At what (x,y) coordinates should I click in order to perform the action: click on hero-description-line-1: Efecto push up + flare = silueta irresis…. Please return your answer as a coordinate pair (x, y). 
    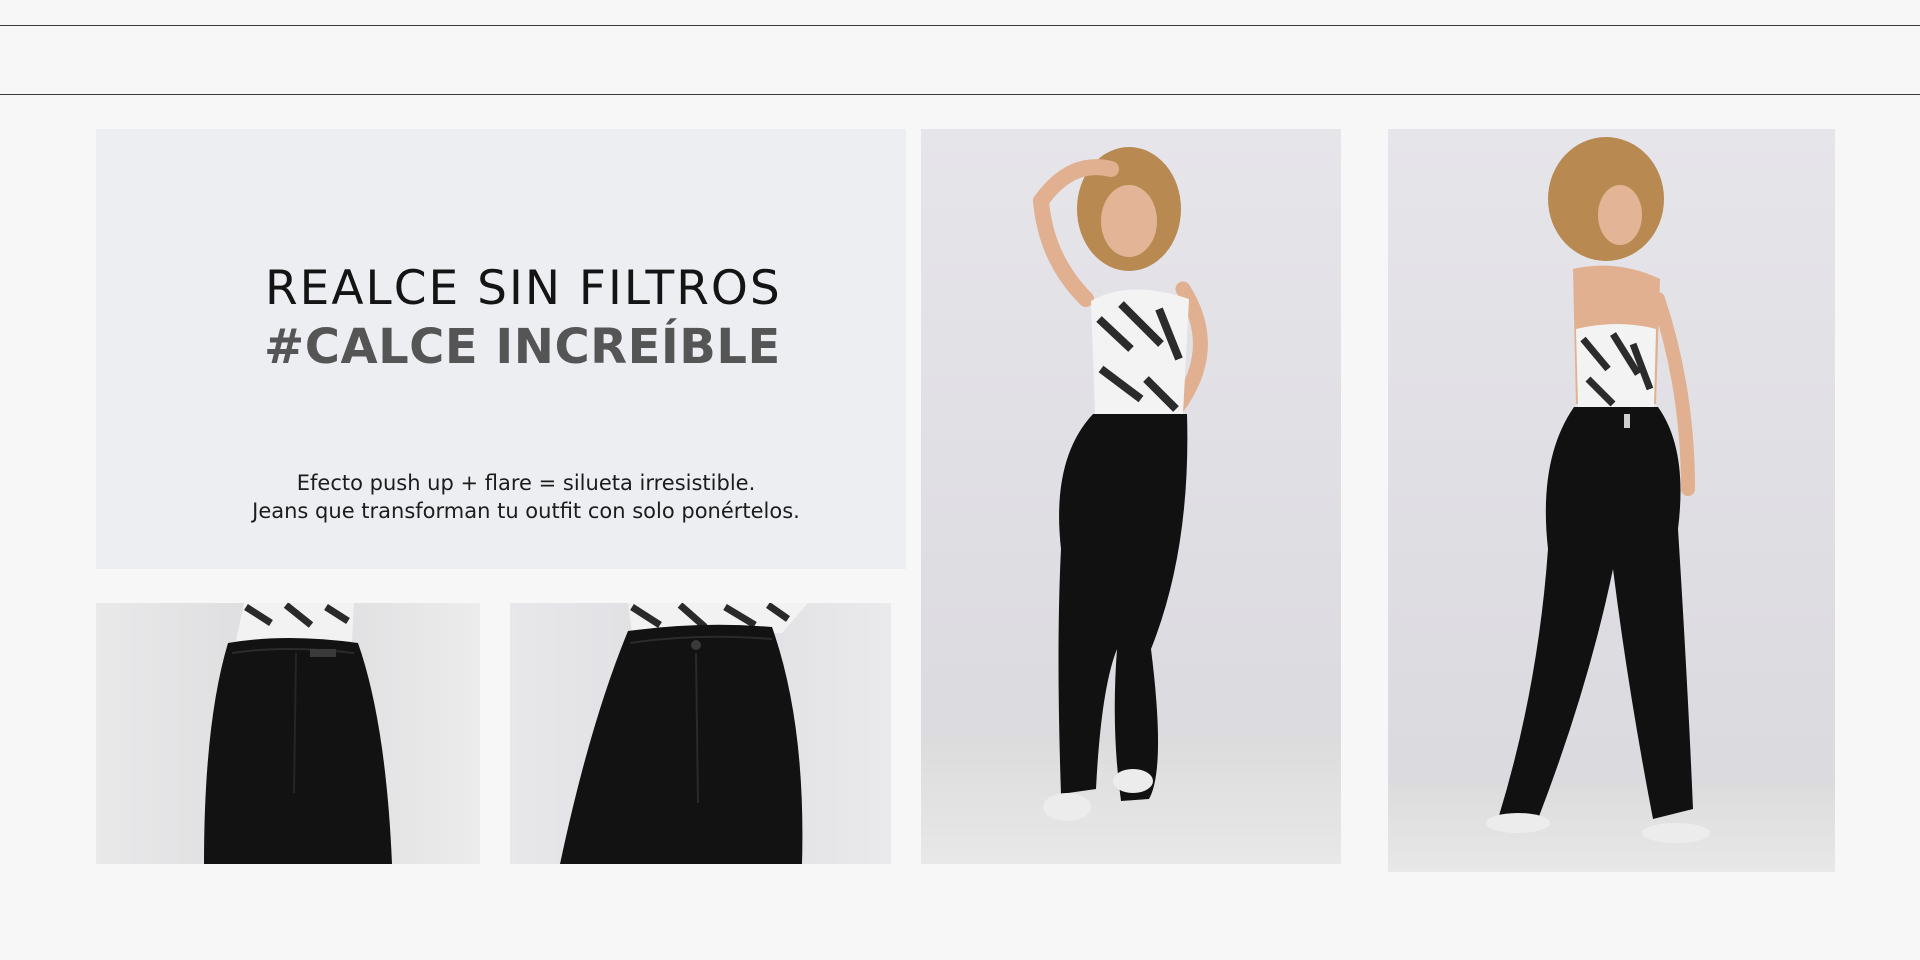
    Looking at the image, I should click on (526, 483).